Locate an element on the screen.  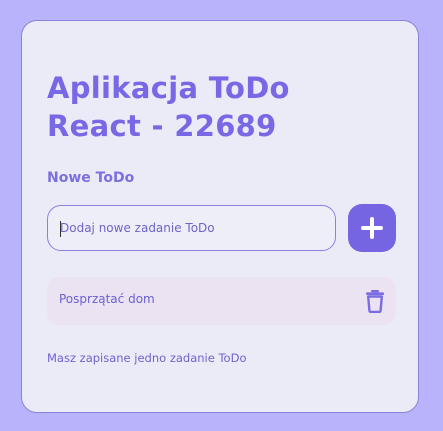
todo-item: Posprzątać dom is located at coordinates (221, 301).